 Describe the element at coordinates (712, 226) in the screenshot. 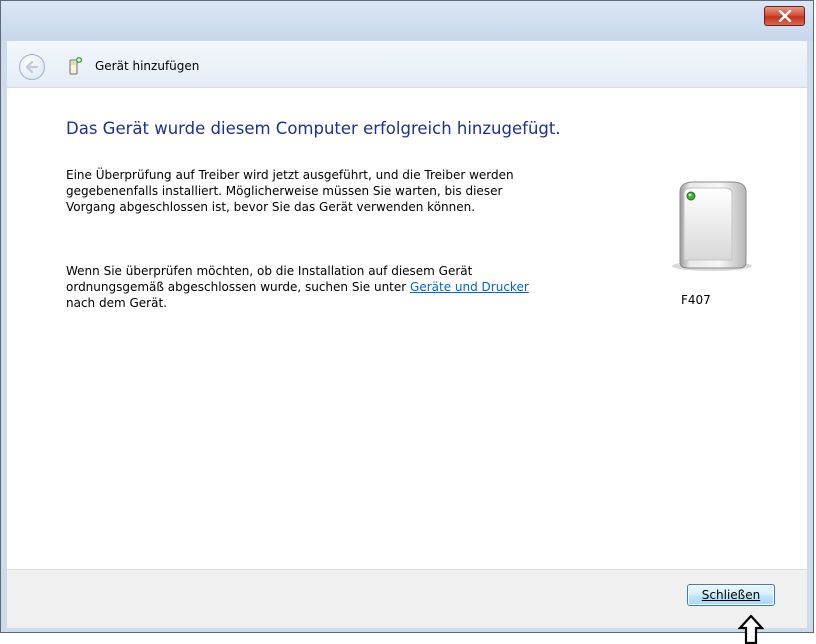

I see `device-tower-icon` at that location.